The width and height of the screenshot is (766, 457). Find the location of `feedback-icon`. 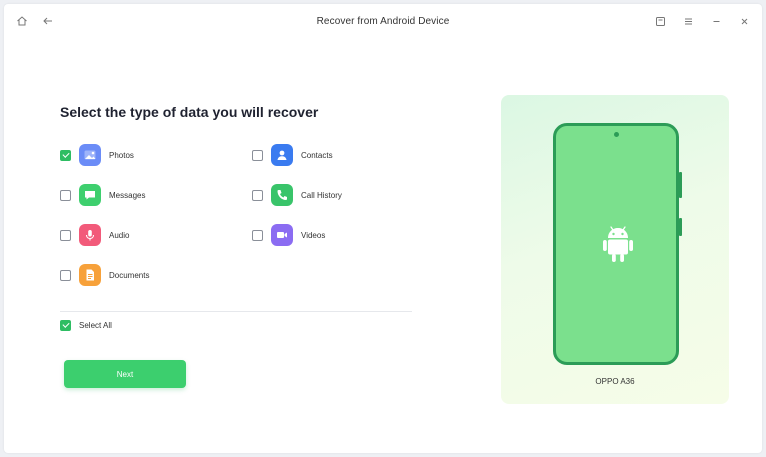

feedback-icon is located at coordinates (660, 21).